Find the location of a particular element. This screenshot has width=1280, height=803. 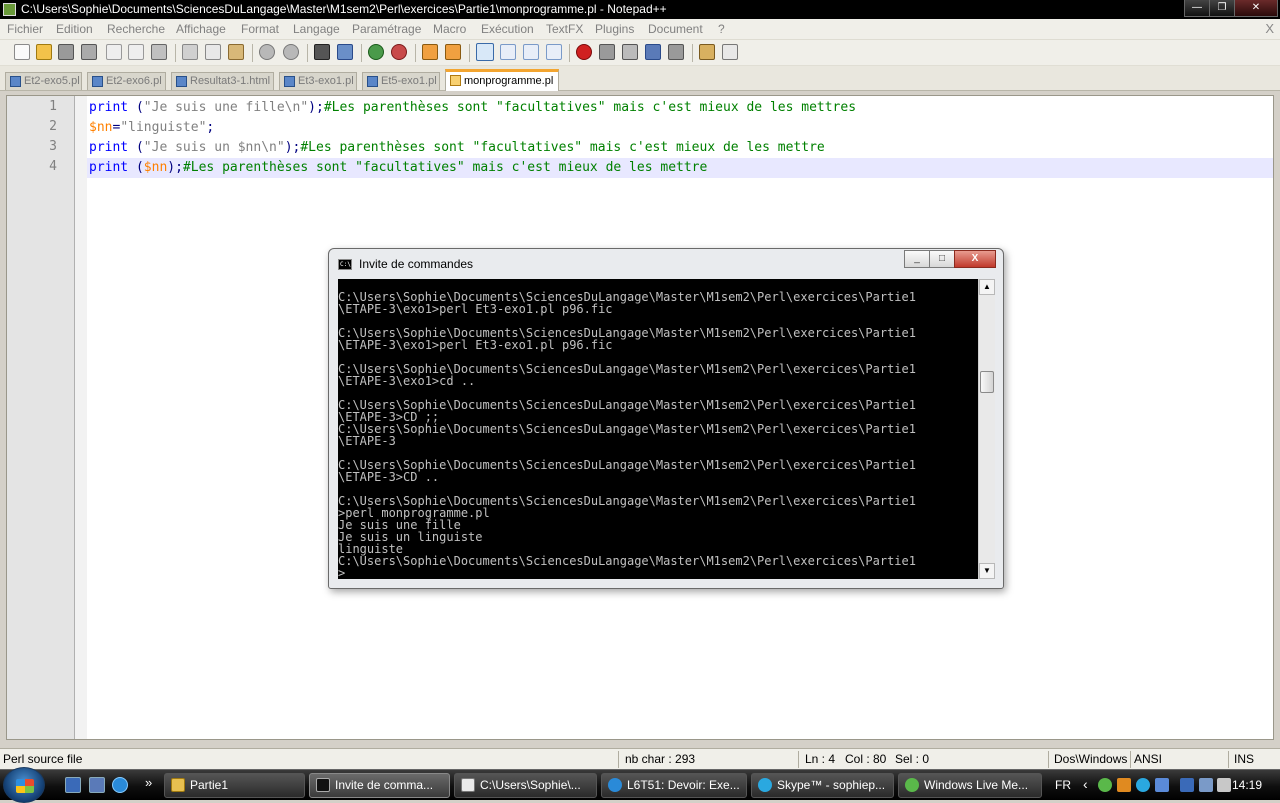

messenger-tray-icon is located at coordinates (1105, 785).